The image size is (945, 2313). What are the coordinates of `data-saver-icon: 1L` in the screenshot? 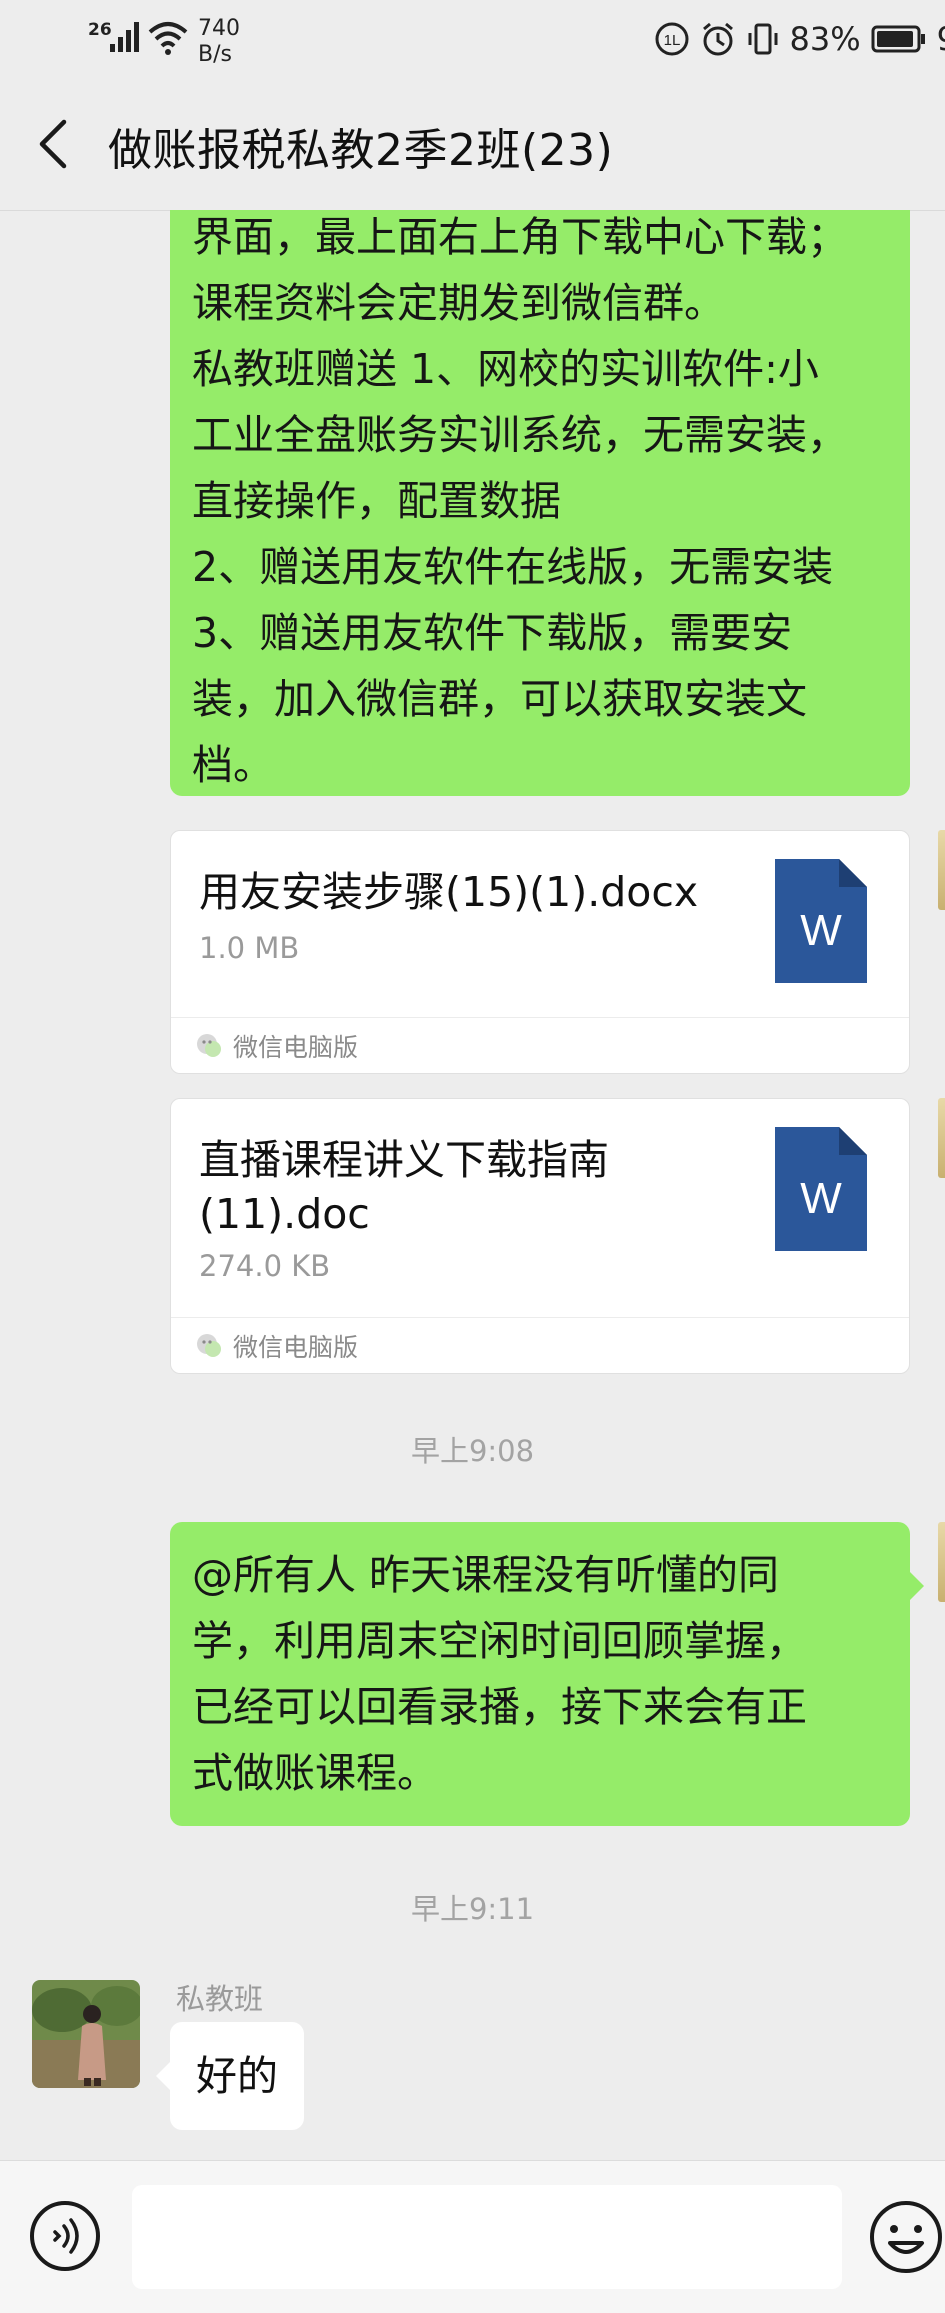 It's located at (672, 39).